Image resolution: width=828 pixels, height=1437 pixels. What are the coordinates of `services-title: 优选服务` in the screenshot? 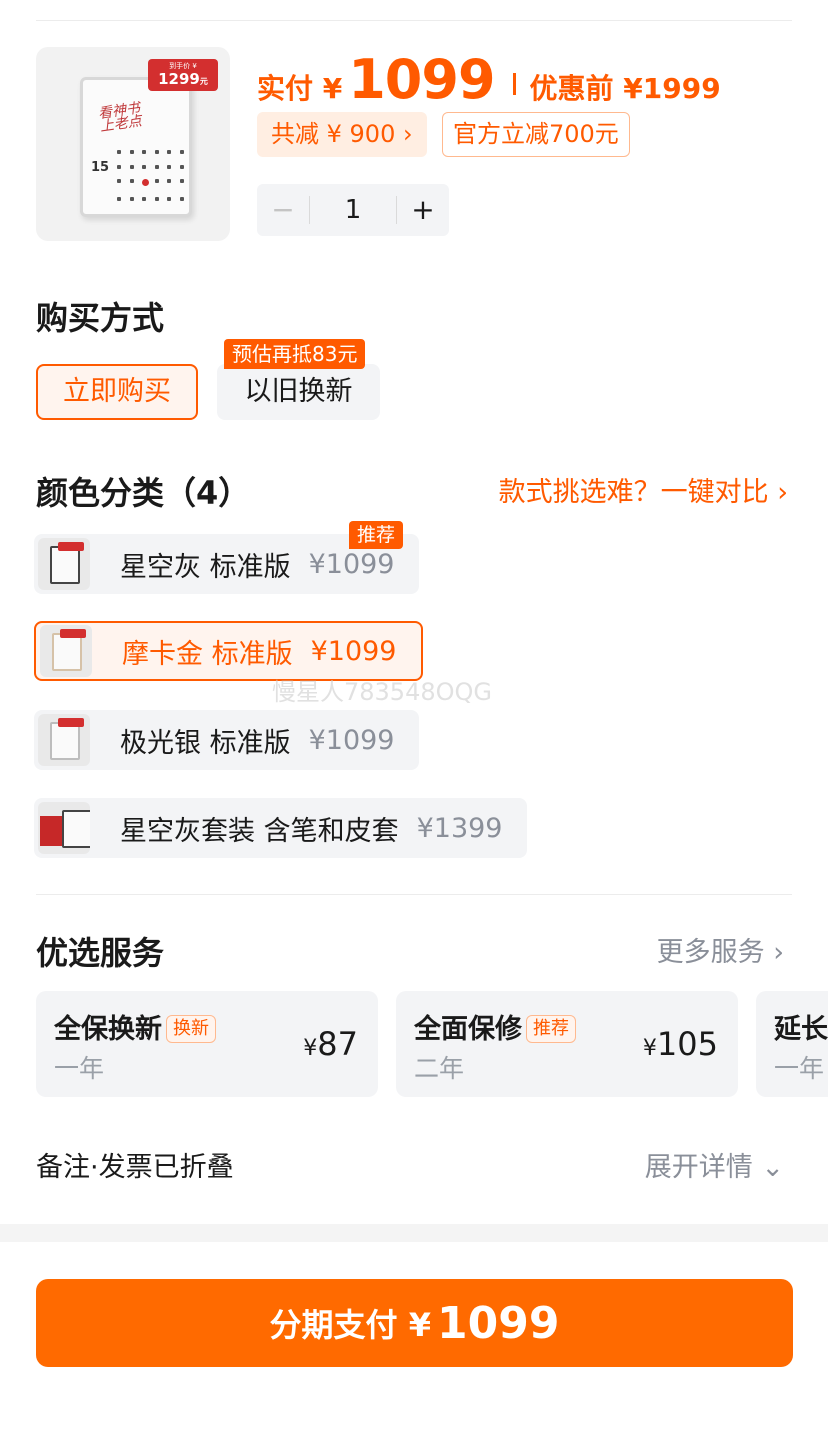 It's located at (100, 953).